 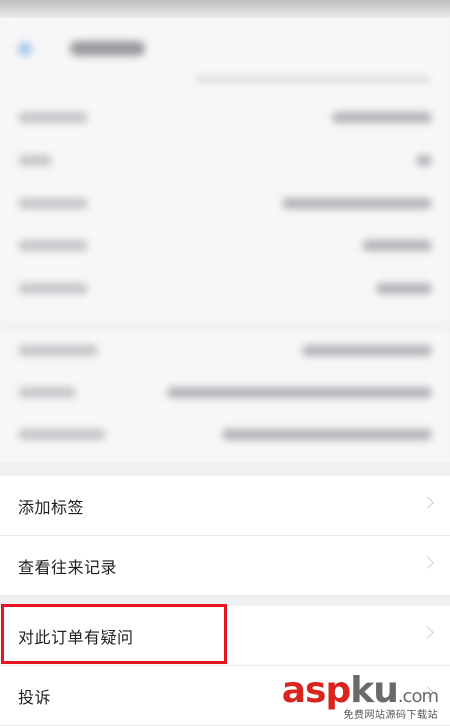 What do you see at coordinates (374, 690) in the screenshot?
I see `watermark-brand-gray: ku` at bounding box center [374, 690].